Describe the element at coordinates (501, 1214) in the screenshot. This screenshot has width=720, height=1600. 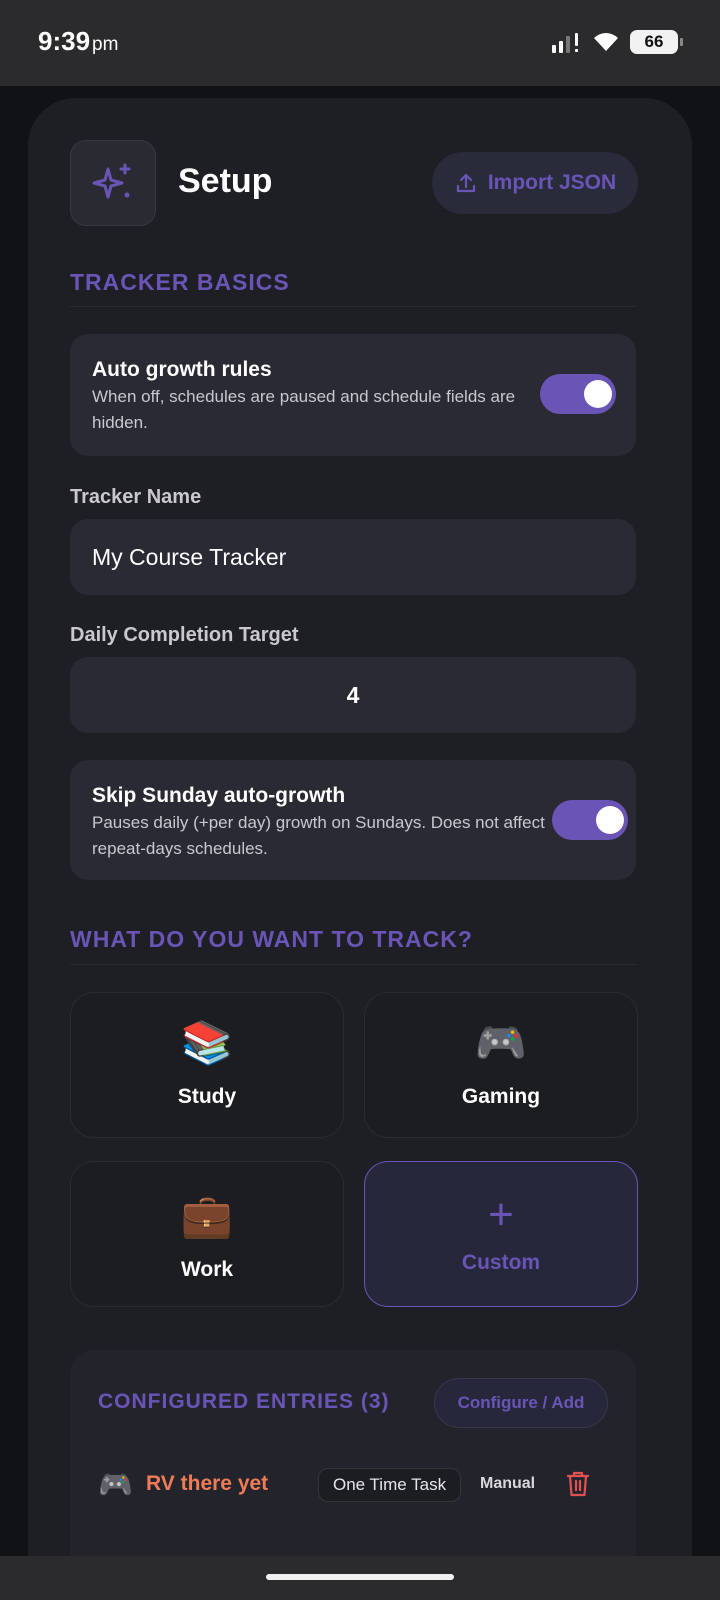
I see `plus-icon: +` at that location.